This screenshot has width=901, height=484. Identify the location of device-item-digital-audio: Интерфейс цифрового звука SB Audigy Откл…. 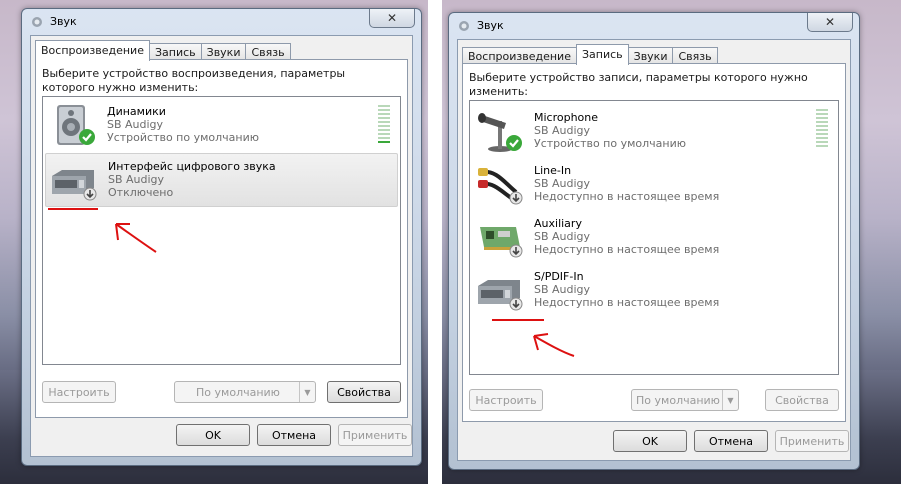
(221, 180).